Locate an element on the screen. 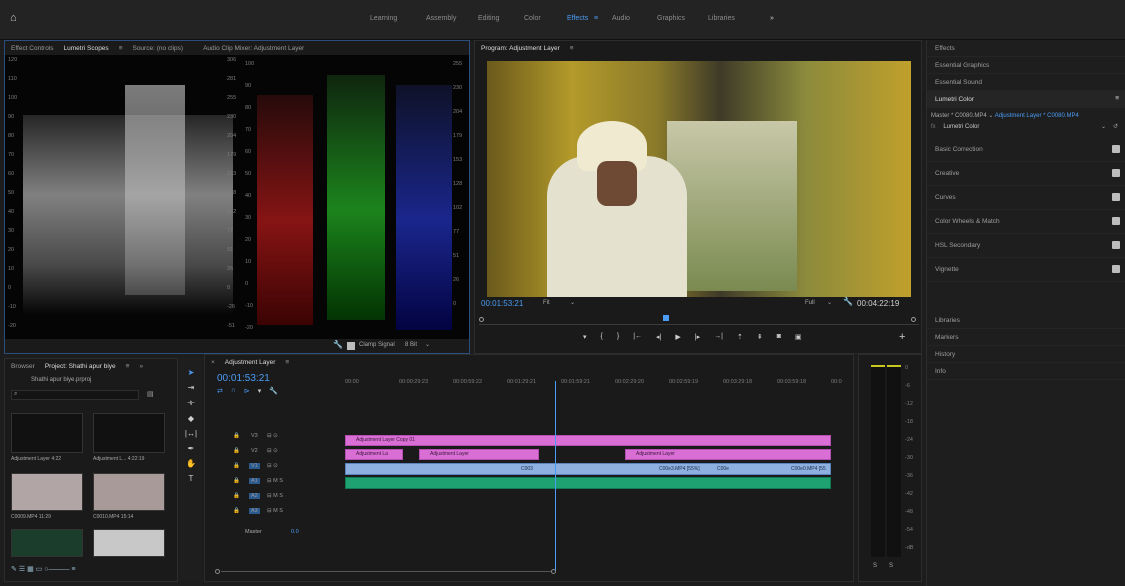  program-menu-icon: ≡ is located at coordinates (572, 48).